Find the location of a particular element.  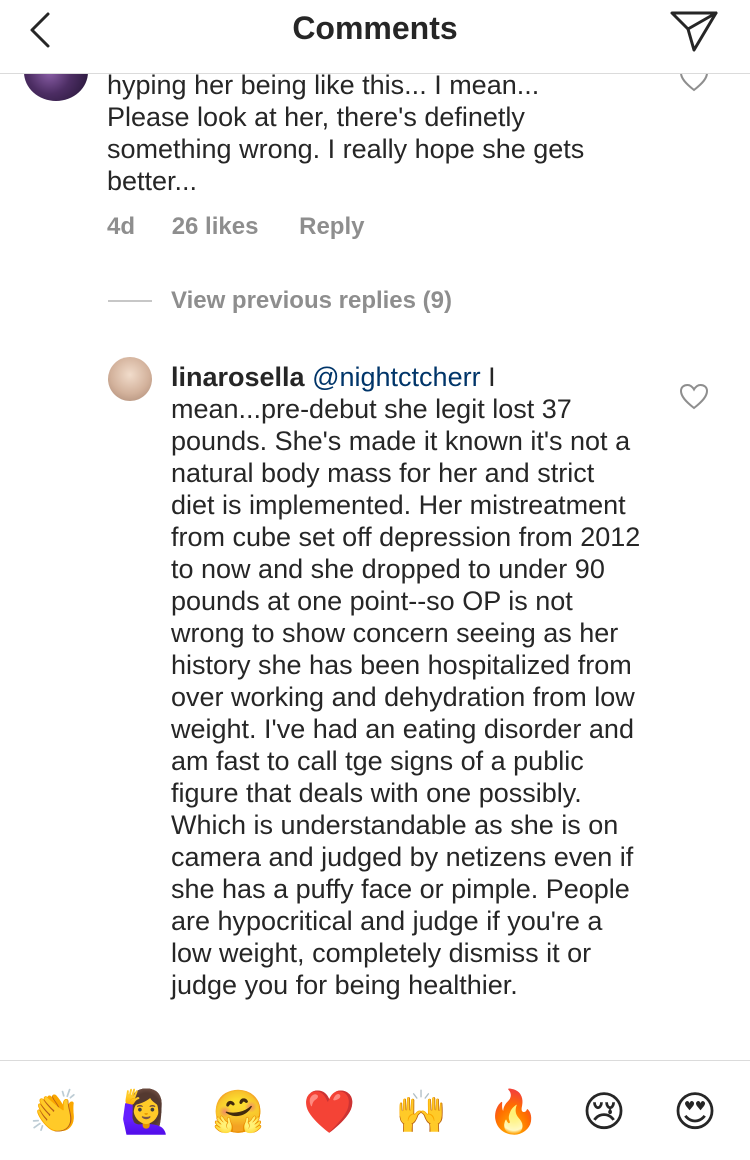

comment-age: 4d is located at coordinates (121, 226).